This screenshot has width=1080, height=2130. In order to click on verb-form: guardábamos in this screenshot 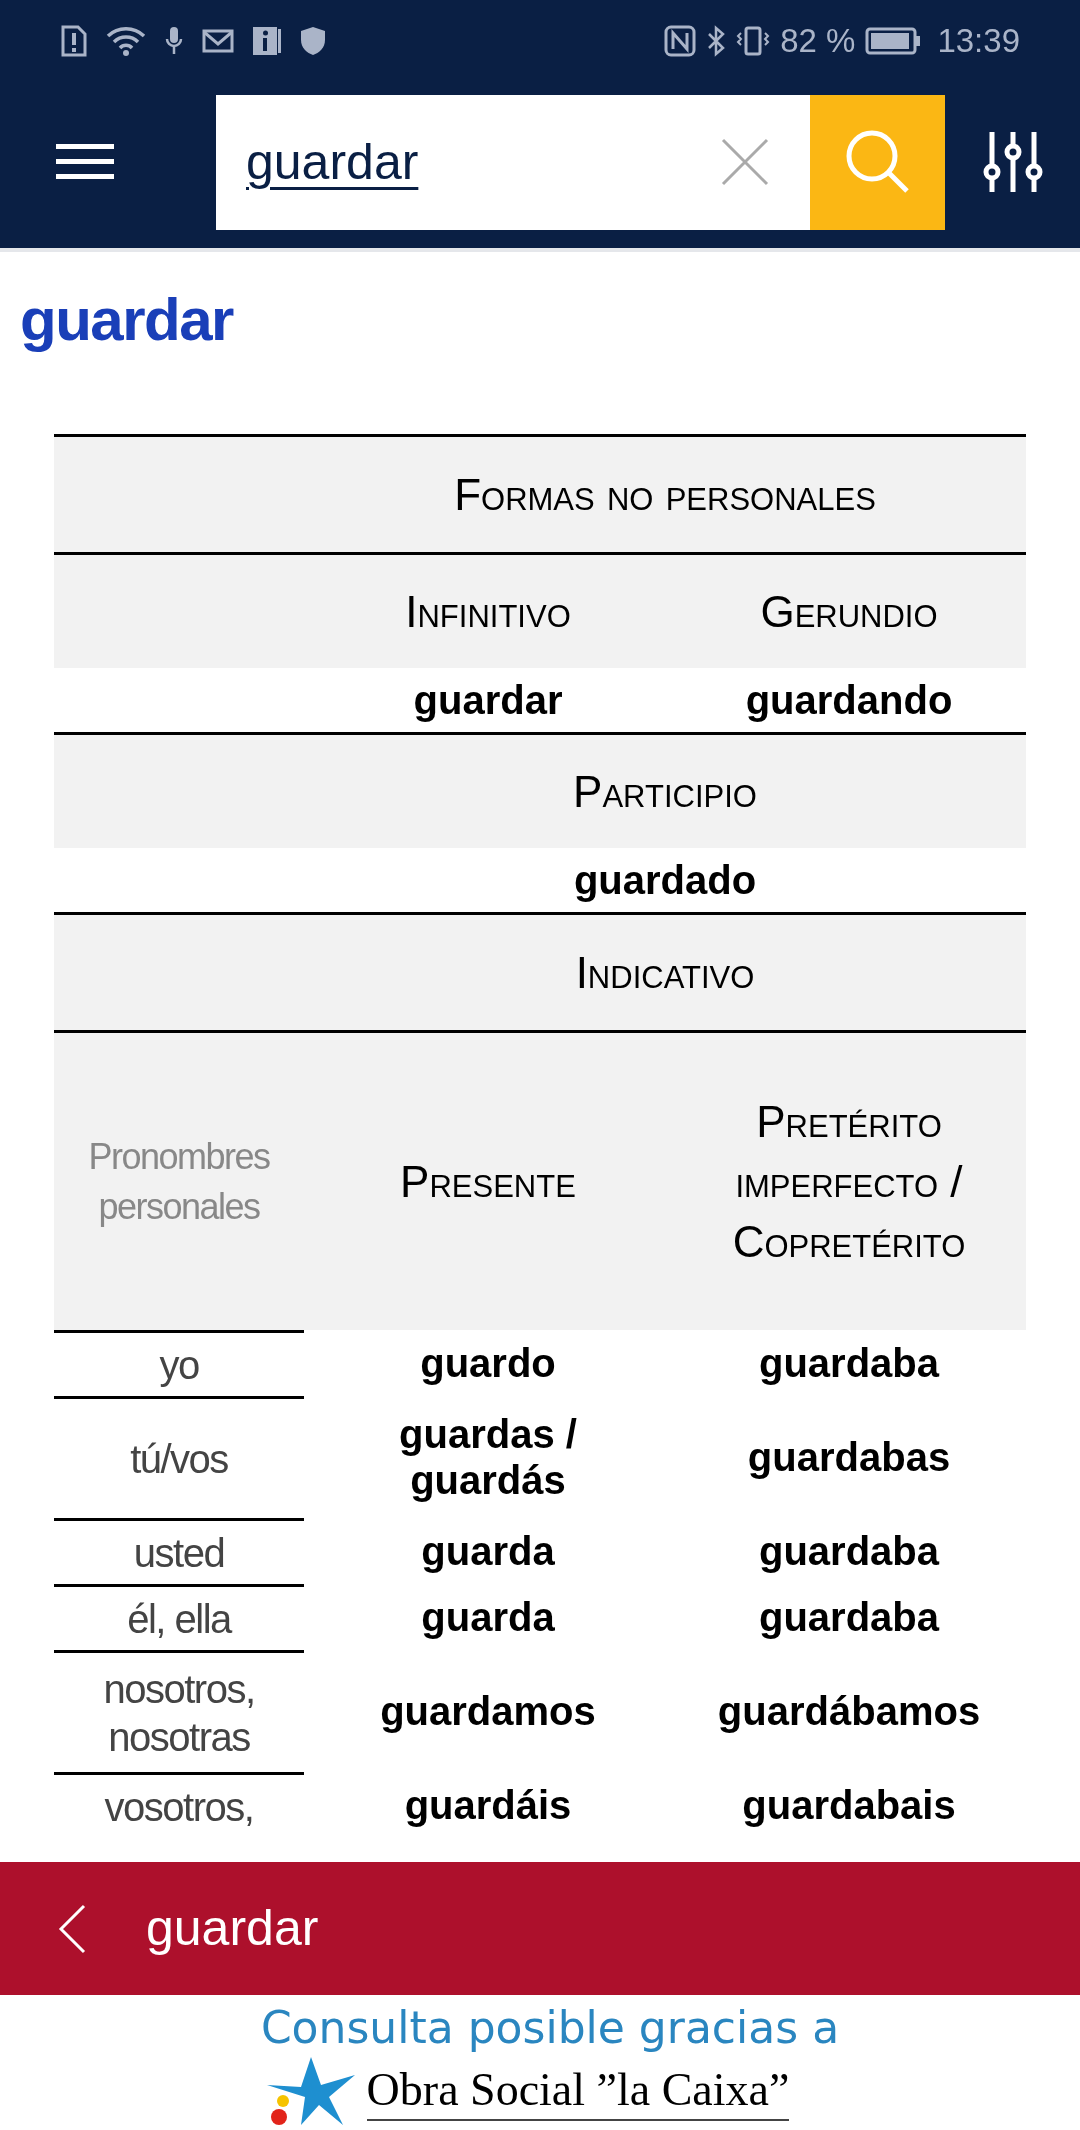, I will do `click(849, 1711)`.